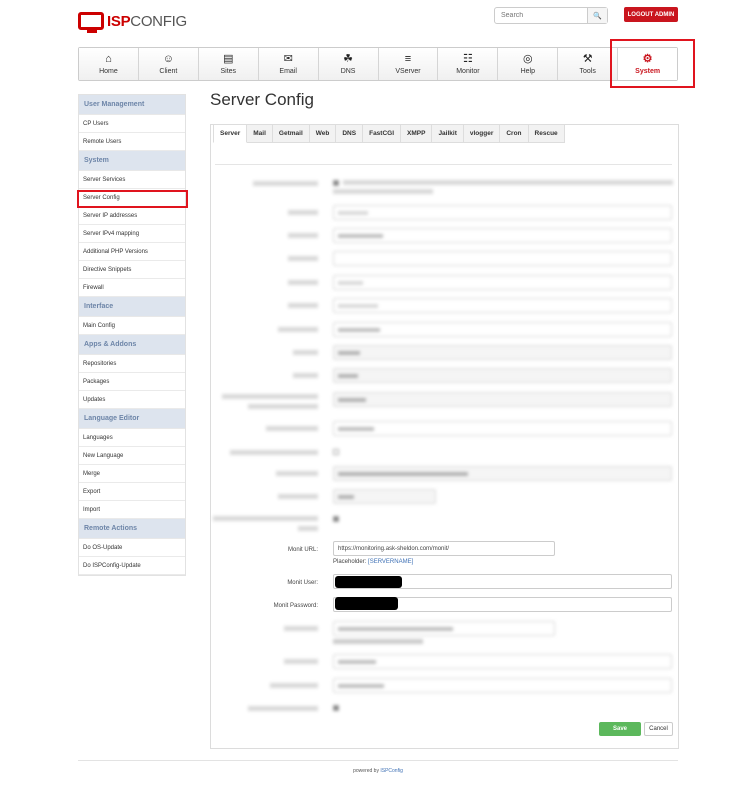  Describe the element at coordinates (260, 133) in the screenshot. I see `tab-mail: Mail` at that location.